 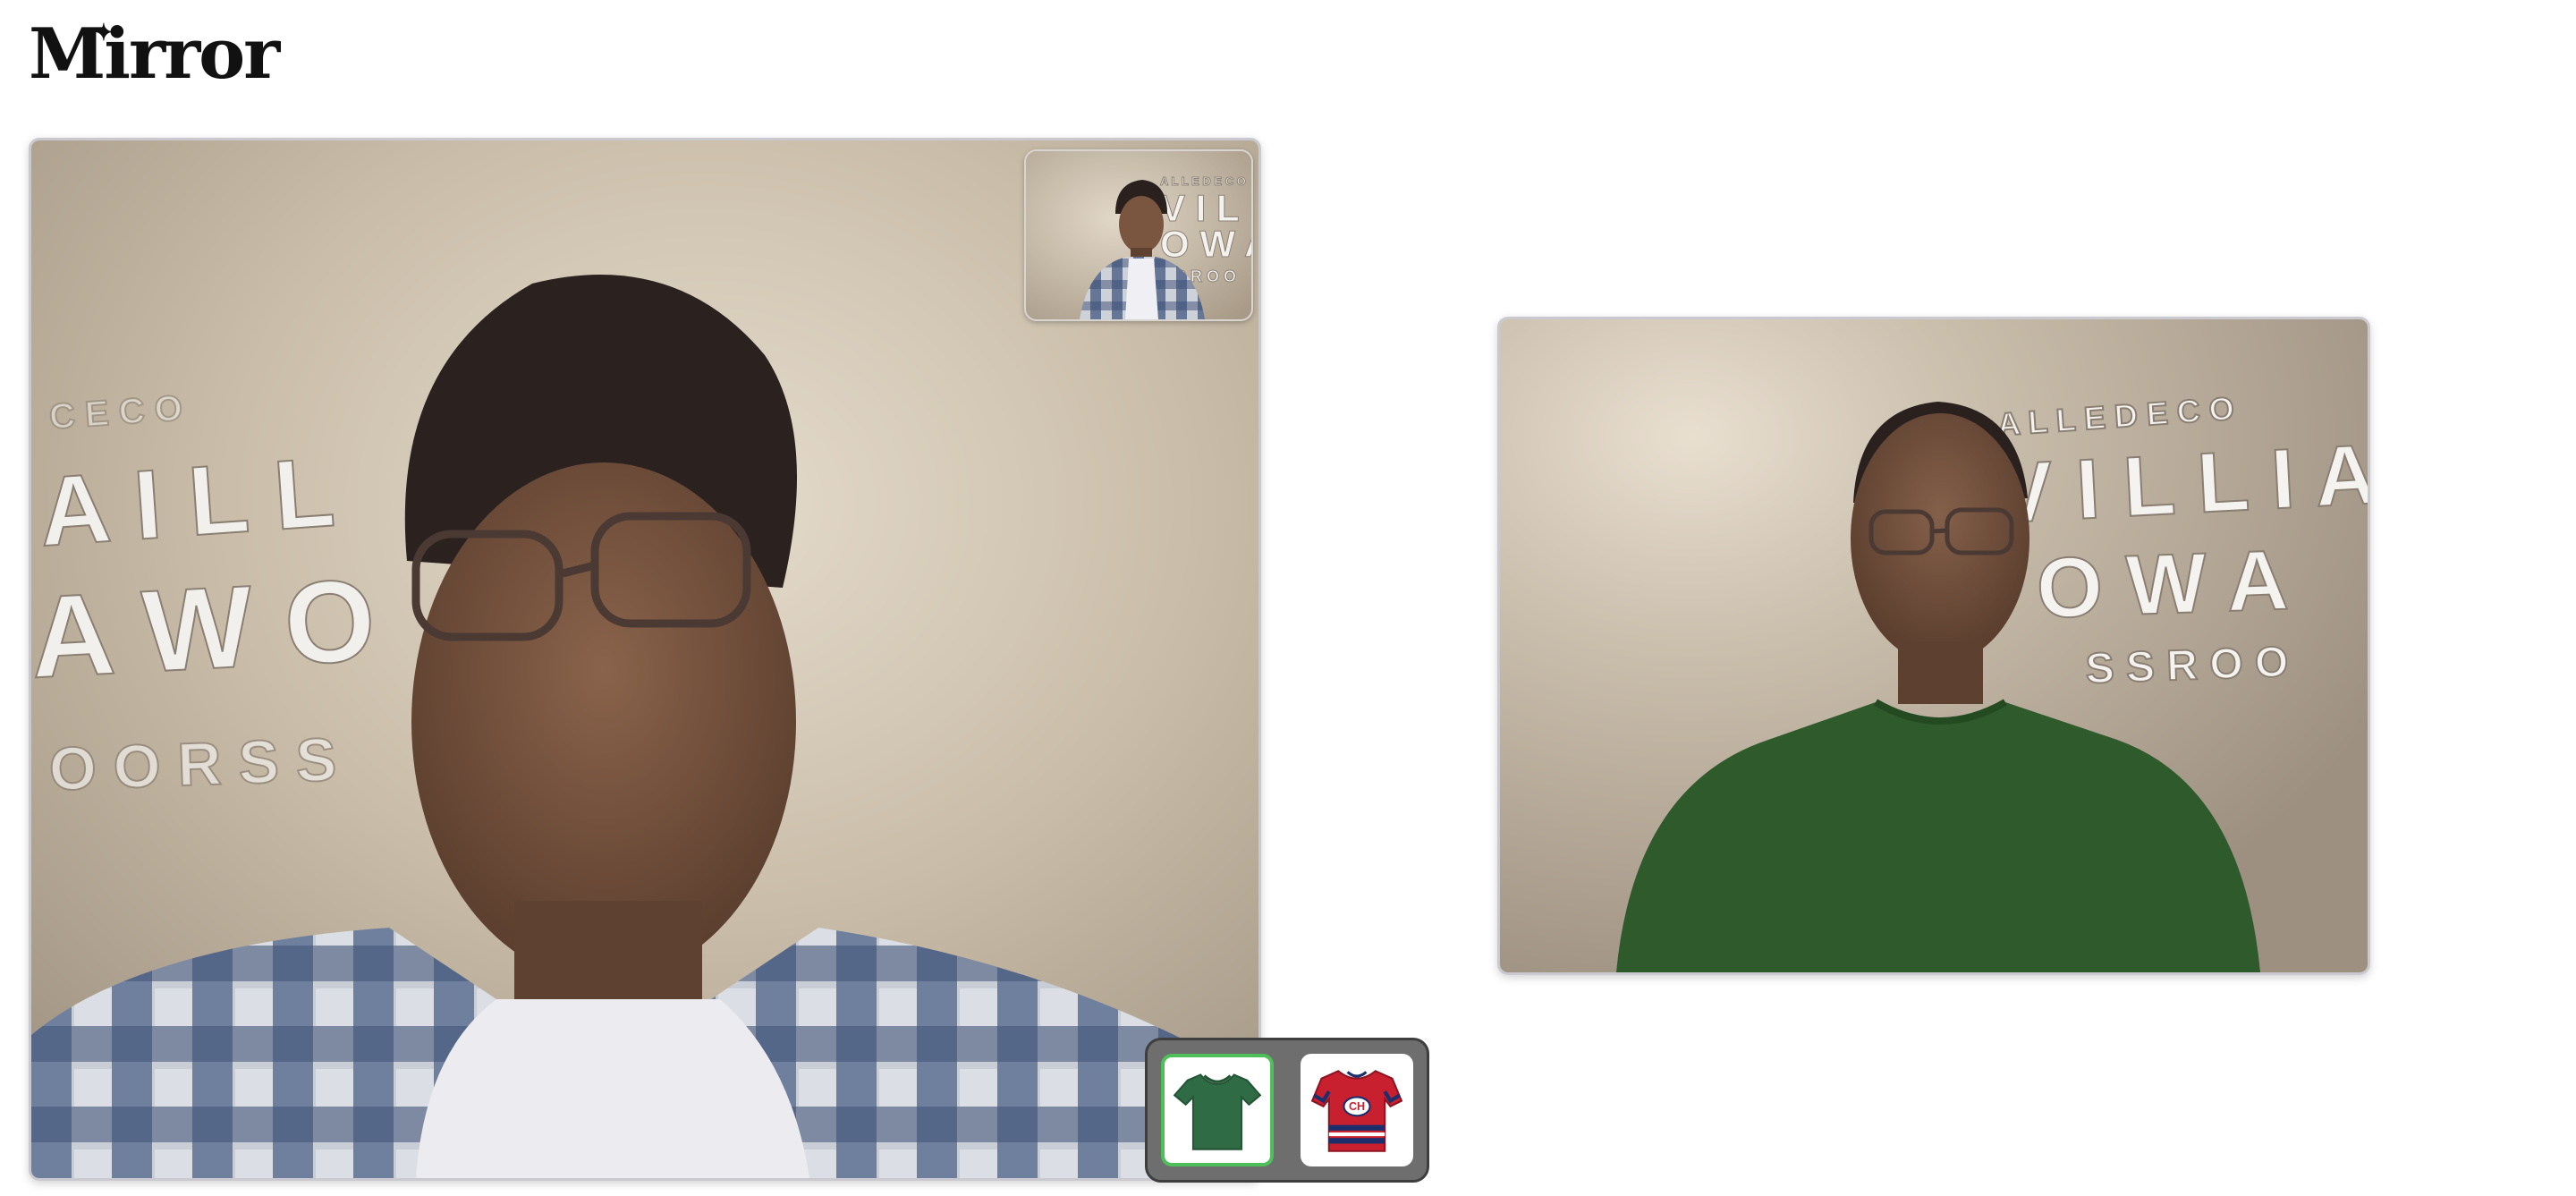 I want to click on svg-text: V I L L I A, so click(x=2181, y=484).